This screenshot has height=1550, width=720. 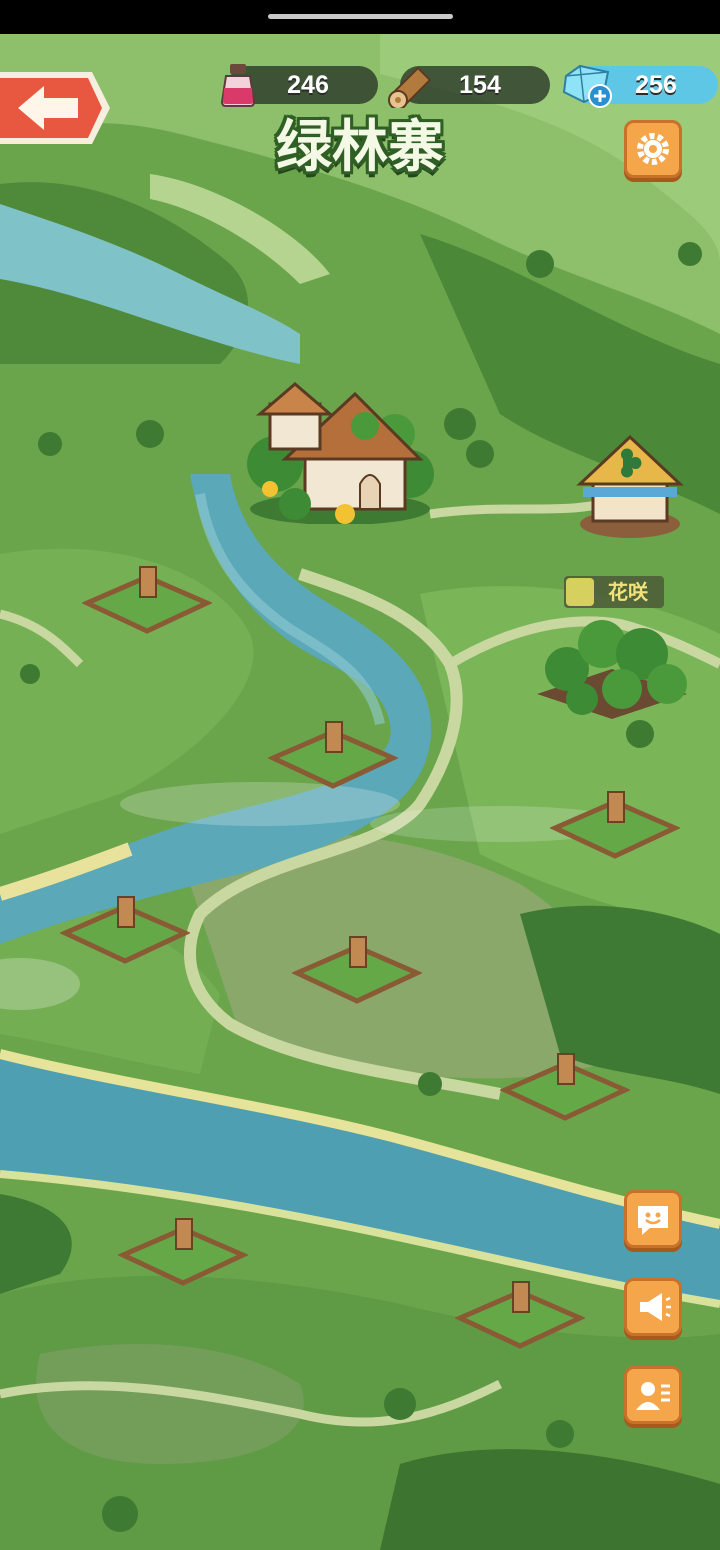 I want to click on flower-grove, so click(x=612, y=671).